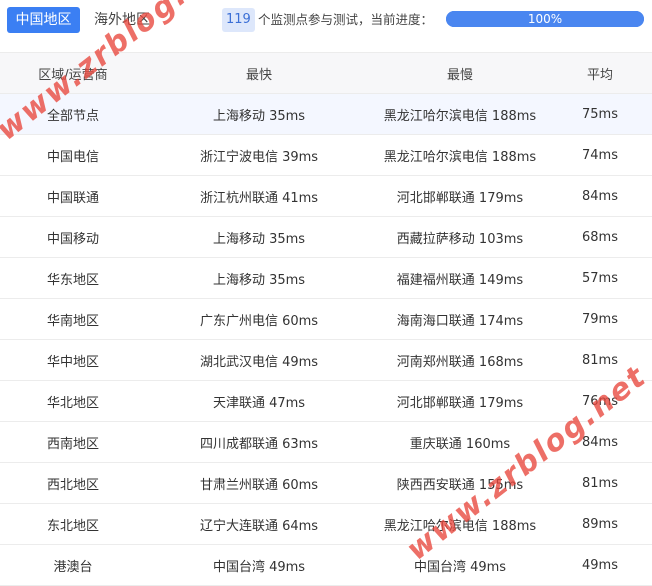 This screenshot has width=652, height=586. I want to click on table-row: 全部节点 上海移动 35ms 黑龙江哈尔滨电信 188ms 75ms, so click(326, 114).